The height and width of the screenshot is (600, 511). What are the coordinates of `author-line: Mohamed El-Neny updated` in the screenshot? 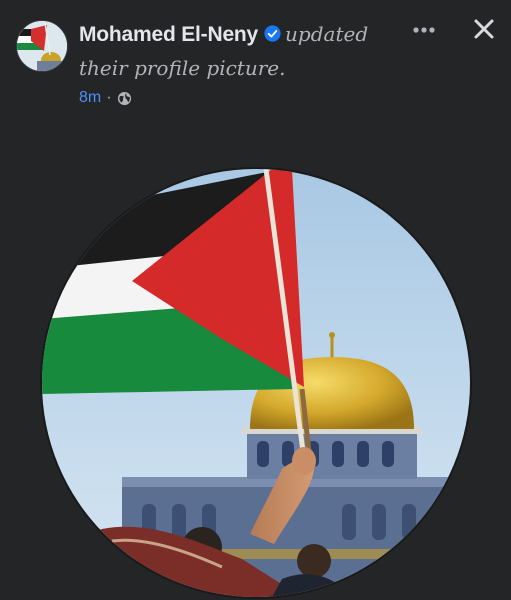 It's located at (223, 34).